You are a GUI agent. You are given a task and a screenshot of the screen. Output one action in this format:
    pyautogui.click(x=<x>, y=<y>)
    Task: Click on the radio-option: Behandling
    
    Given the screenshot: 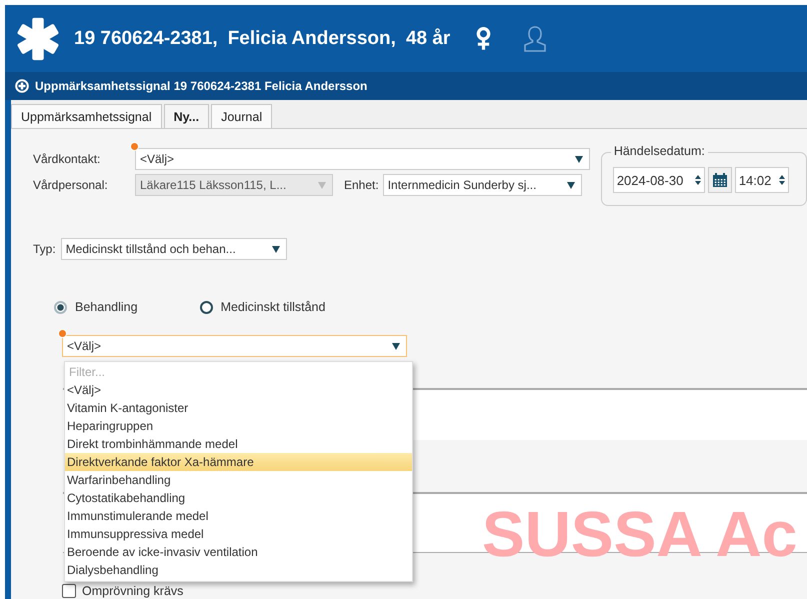 What is the action you would take?
    pyautogui.click(x=96, y=307)
    